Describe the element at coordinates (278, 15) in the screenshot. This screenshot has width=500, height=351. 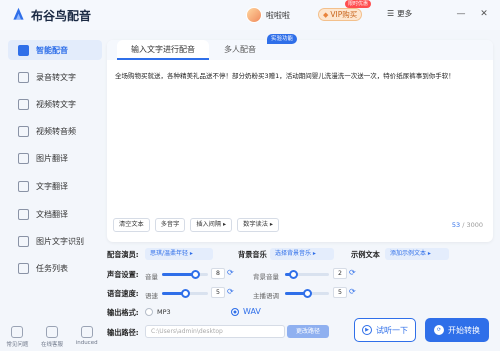
I see `user-name: 啦啦啦` at that location.